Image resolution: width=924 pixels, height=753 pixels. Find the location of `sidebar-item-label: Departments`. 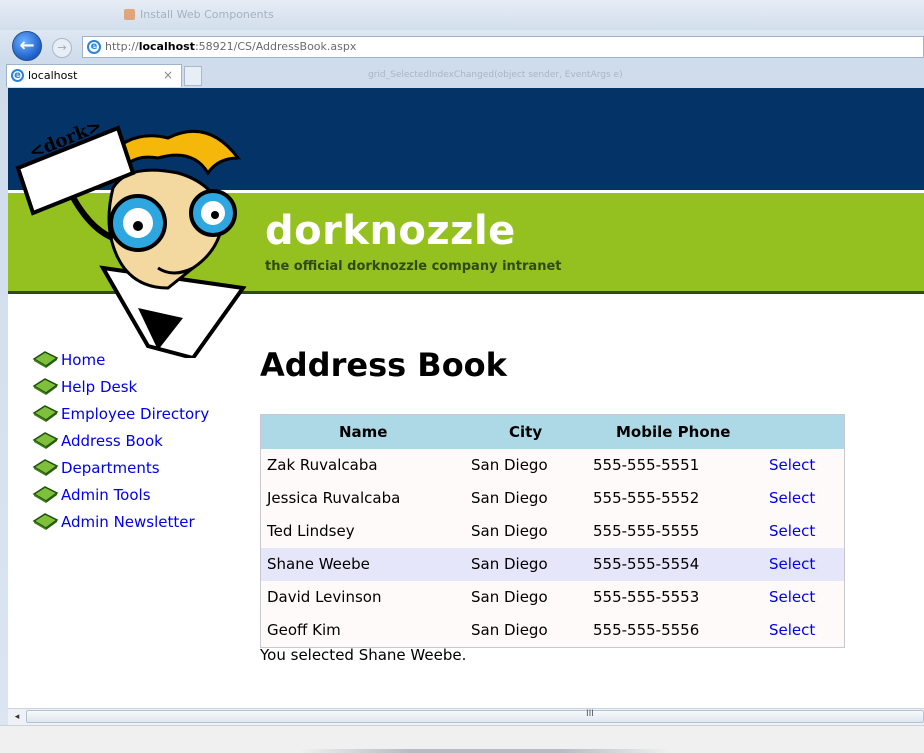

sidebar-item-label: Departments is located at coordinates (110, 468).